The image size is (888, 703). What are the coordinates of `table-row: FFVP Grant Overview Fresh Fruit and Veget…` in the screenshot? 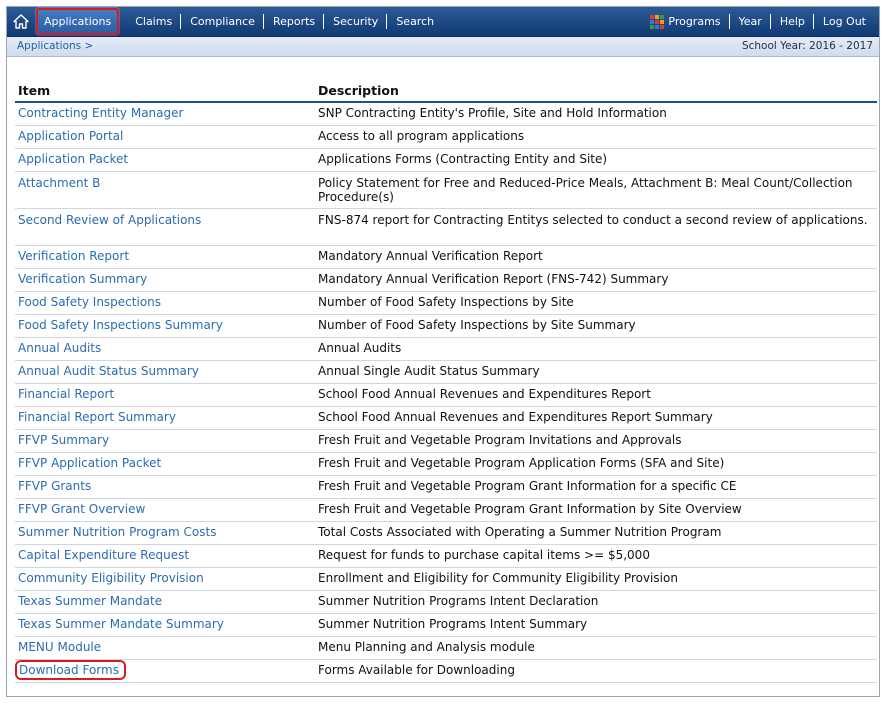 It's located at (446, 510).